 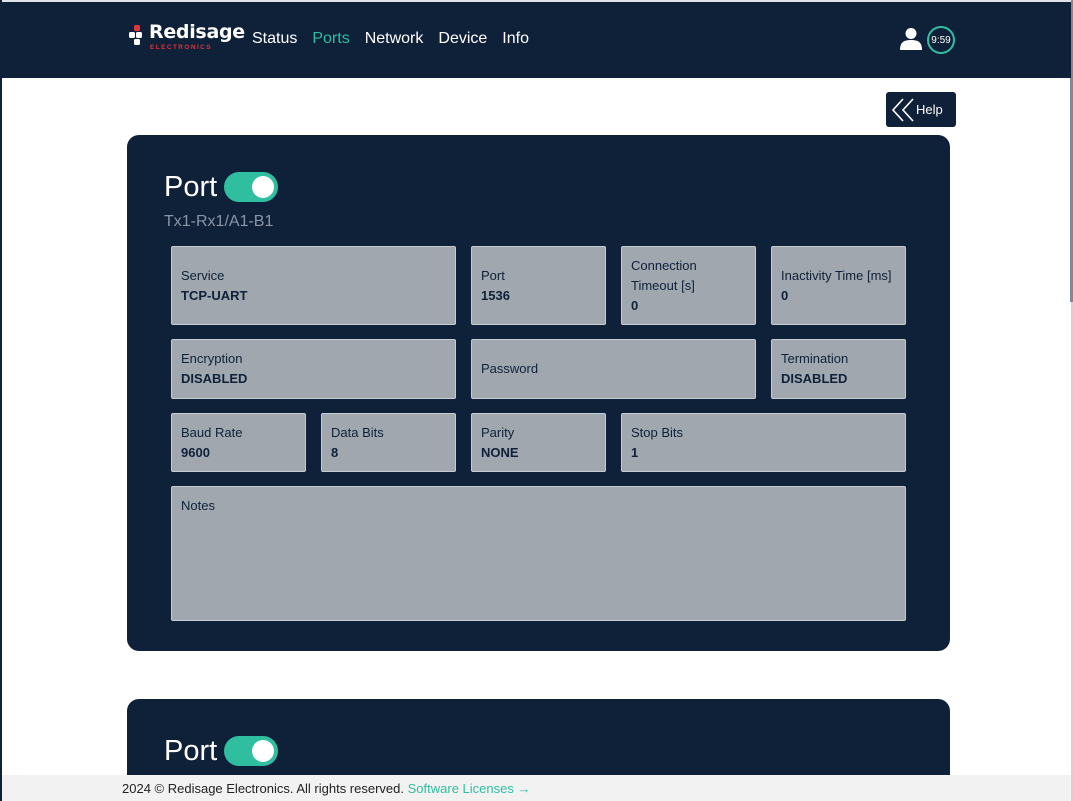 What do you see at coordinates (394, 39) in the screenshot?
I see `nav-item-network: Network` at bounding box center [394, 39].